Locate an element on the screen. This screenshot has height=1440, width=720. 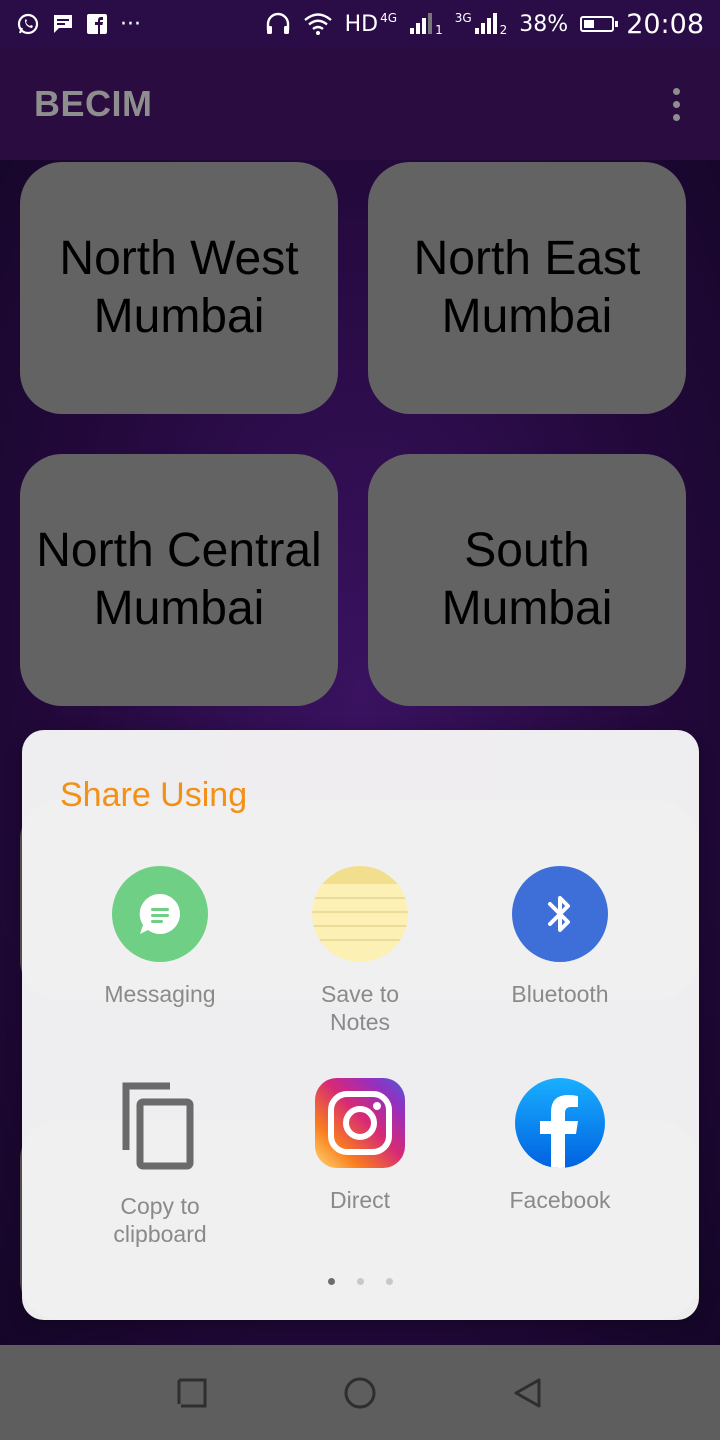
tile-label: North Central Mumbai is located at coordinates (179, 579).